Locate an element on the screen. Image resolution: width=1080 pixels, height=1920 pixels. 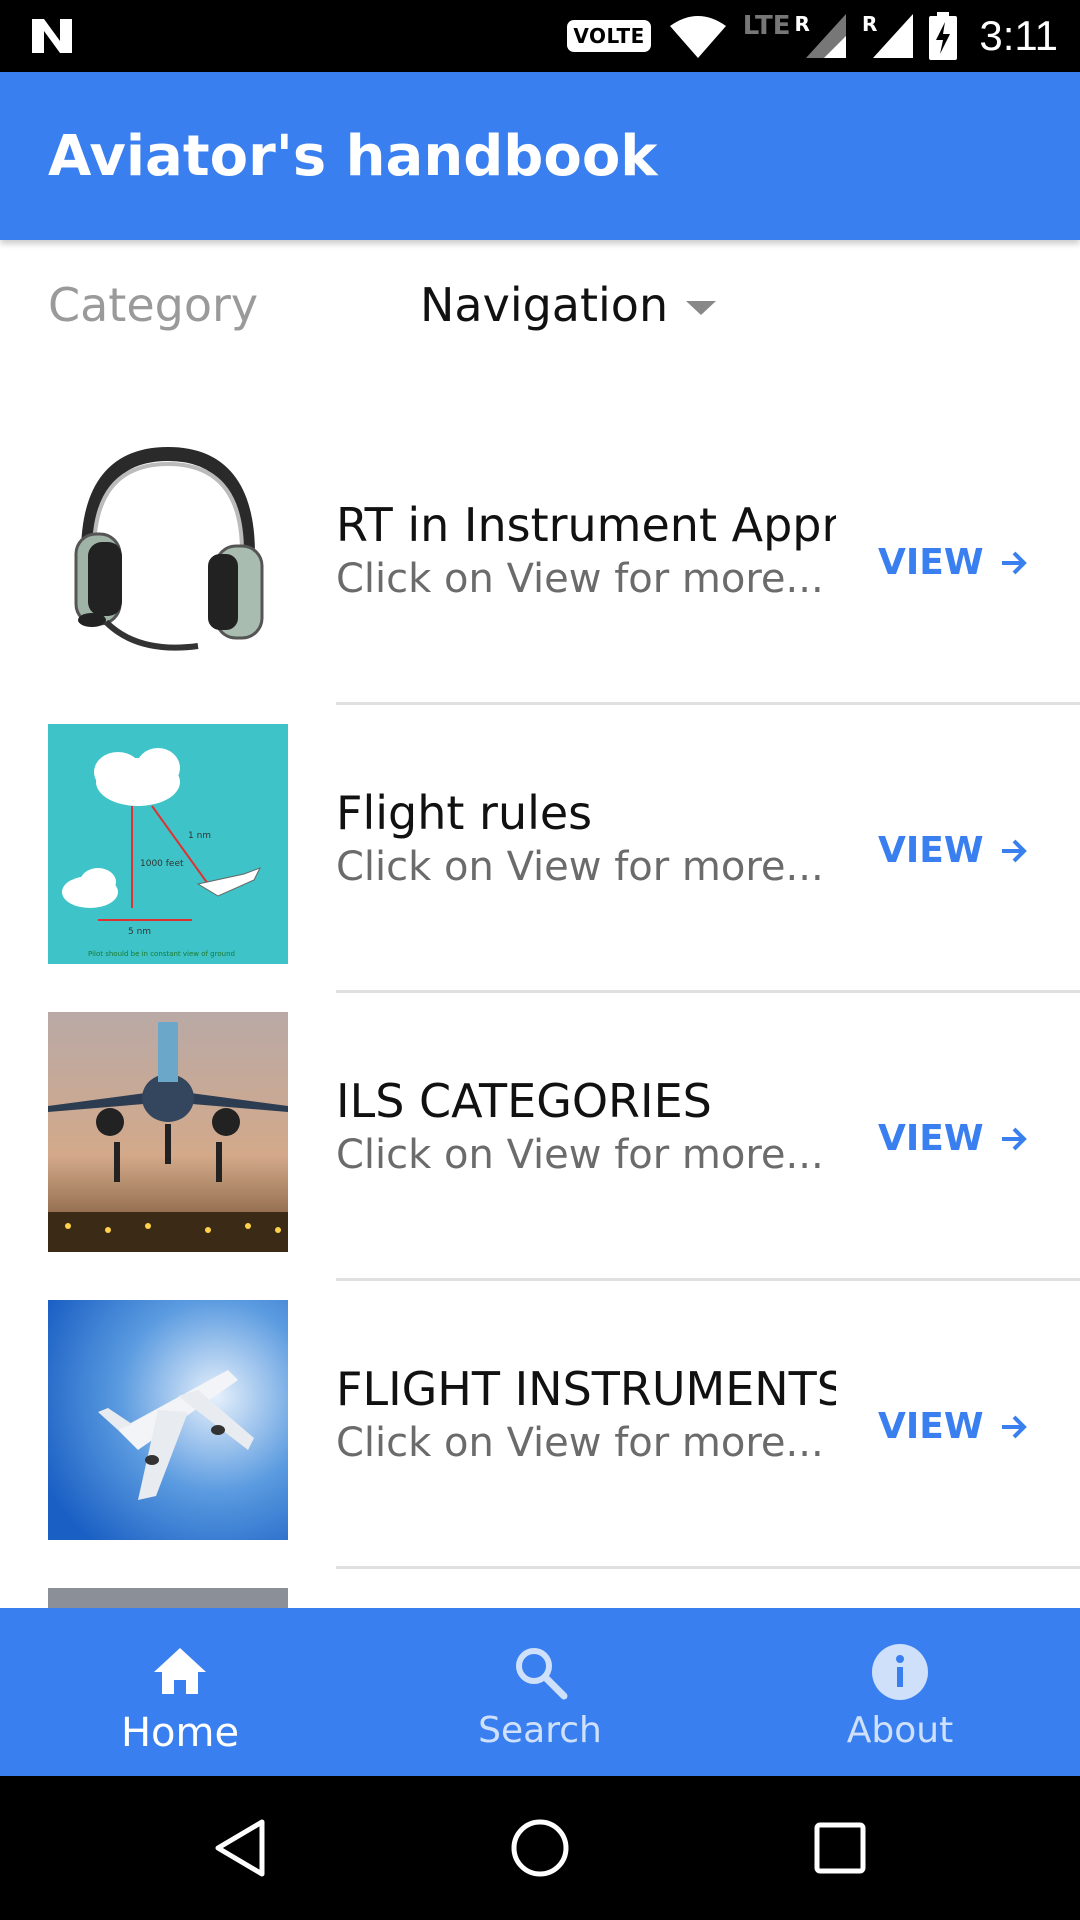
status-bar: VOLTE LTE R R 3:11 is located at coordinates (540, 36).